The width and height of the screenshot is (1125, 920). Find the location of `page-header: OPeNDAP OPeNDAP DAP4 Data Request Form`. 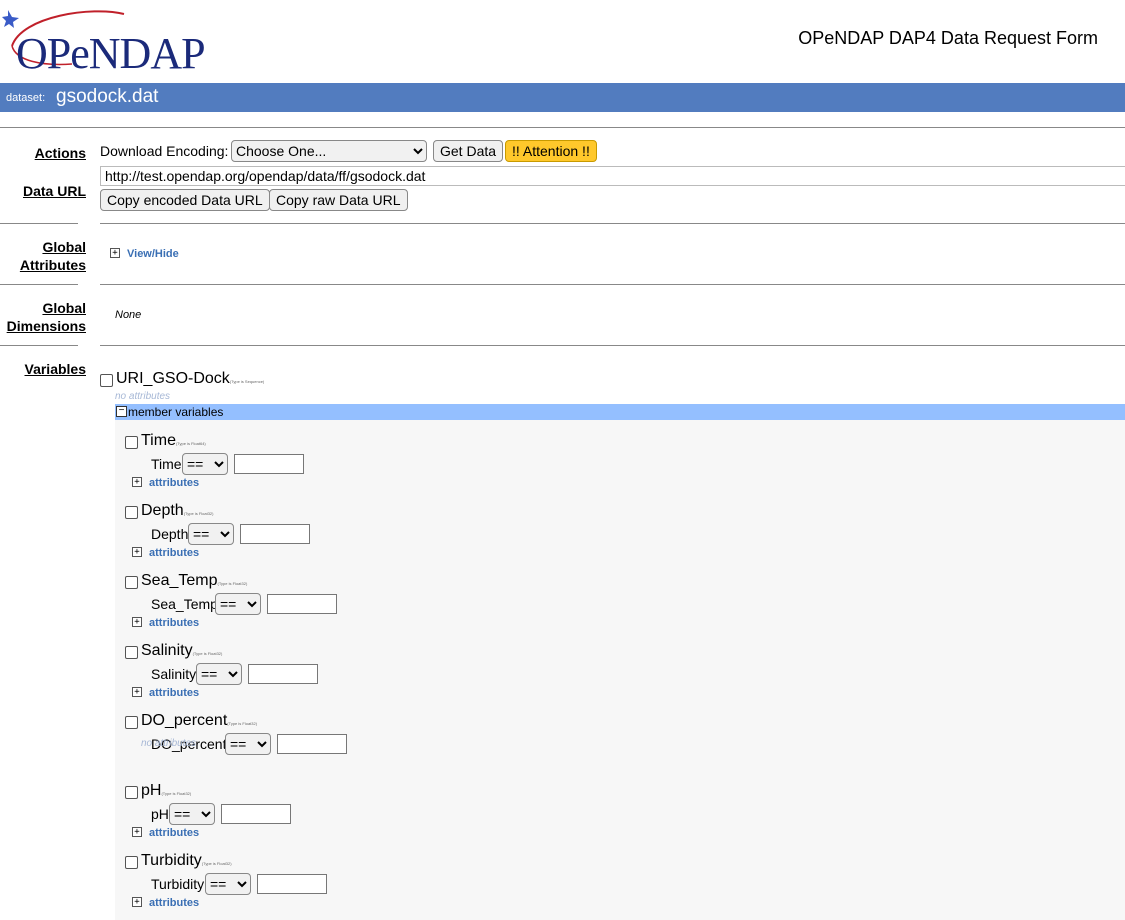

page-header: OPeNDAP OPeNDAP DAP4 Data Request Form is located at coordinates (562, 41).